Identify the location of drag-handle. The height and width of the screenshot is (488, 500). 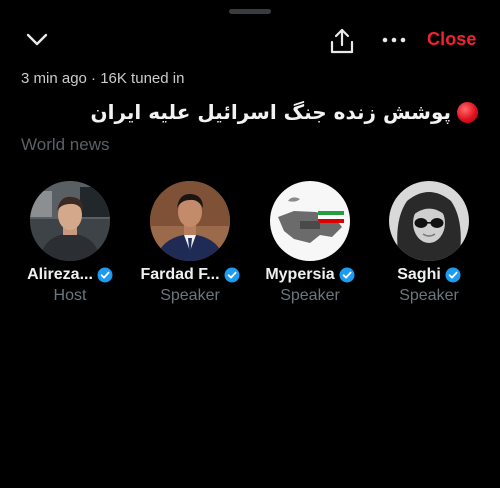
(250, 11).